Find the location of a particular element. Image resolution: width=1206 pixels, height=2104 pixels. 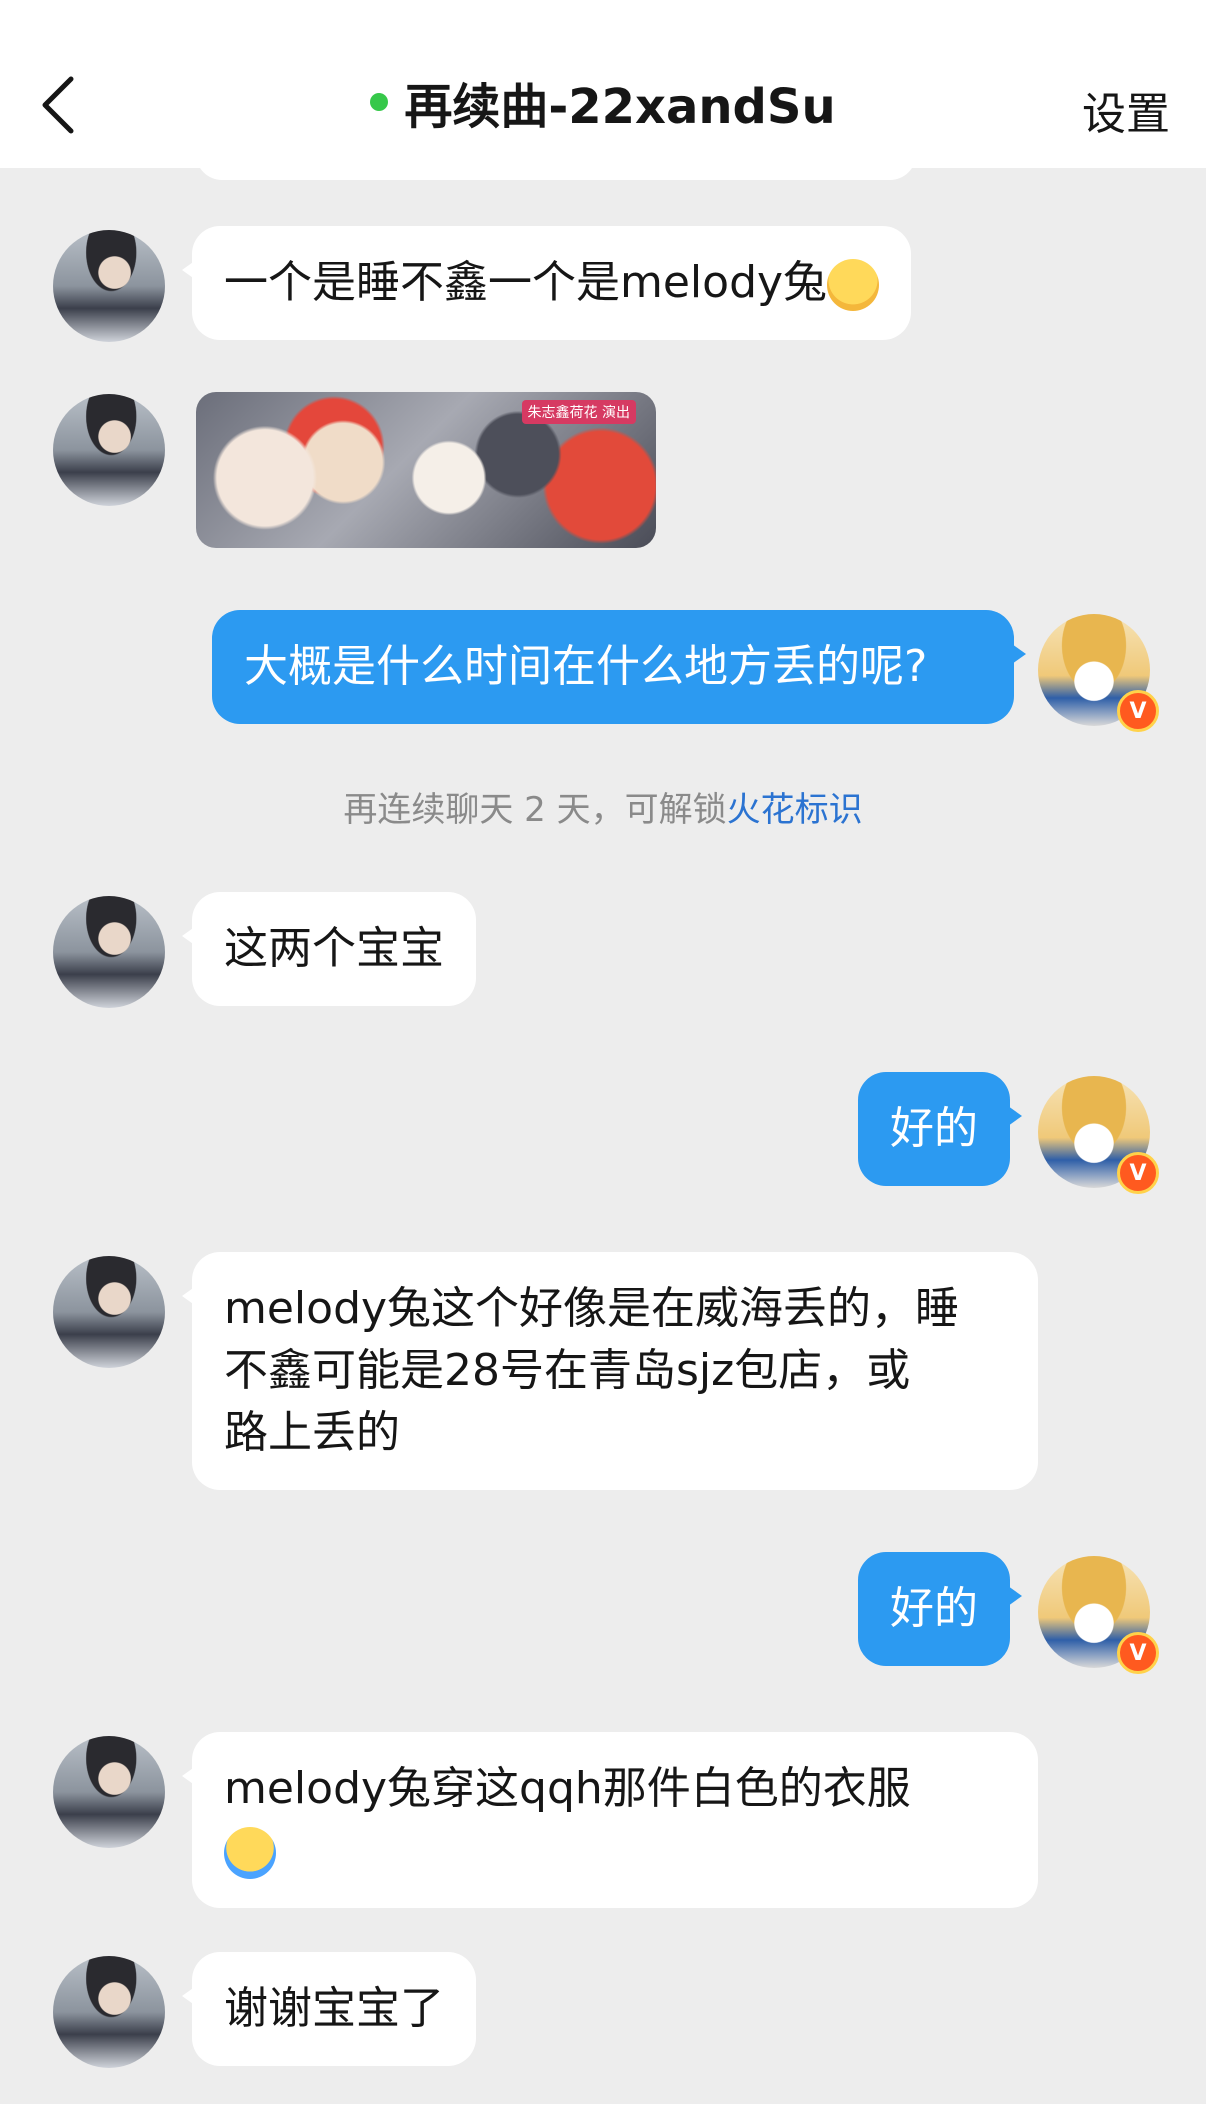

chat-title-wrap: 再续曲-22xandSu is located at coordinates (603, 102).